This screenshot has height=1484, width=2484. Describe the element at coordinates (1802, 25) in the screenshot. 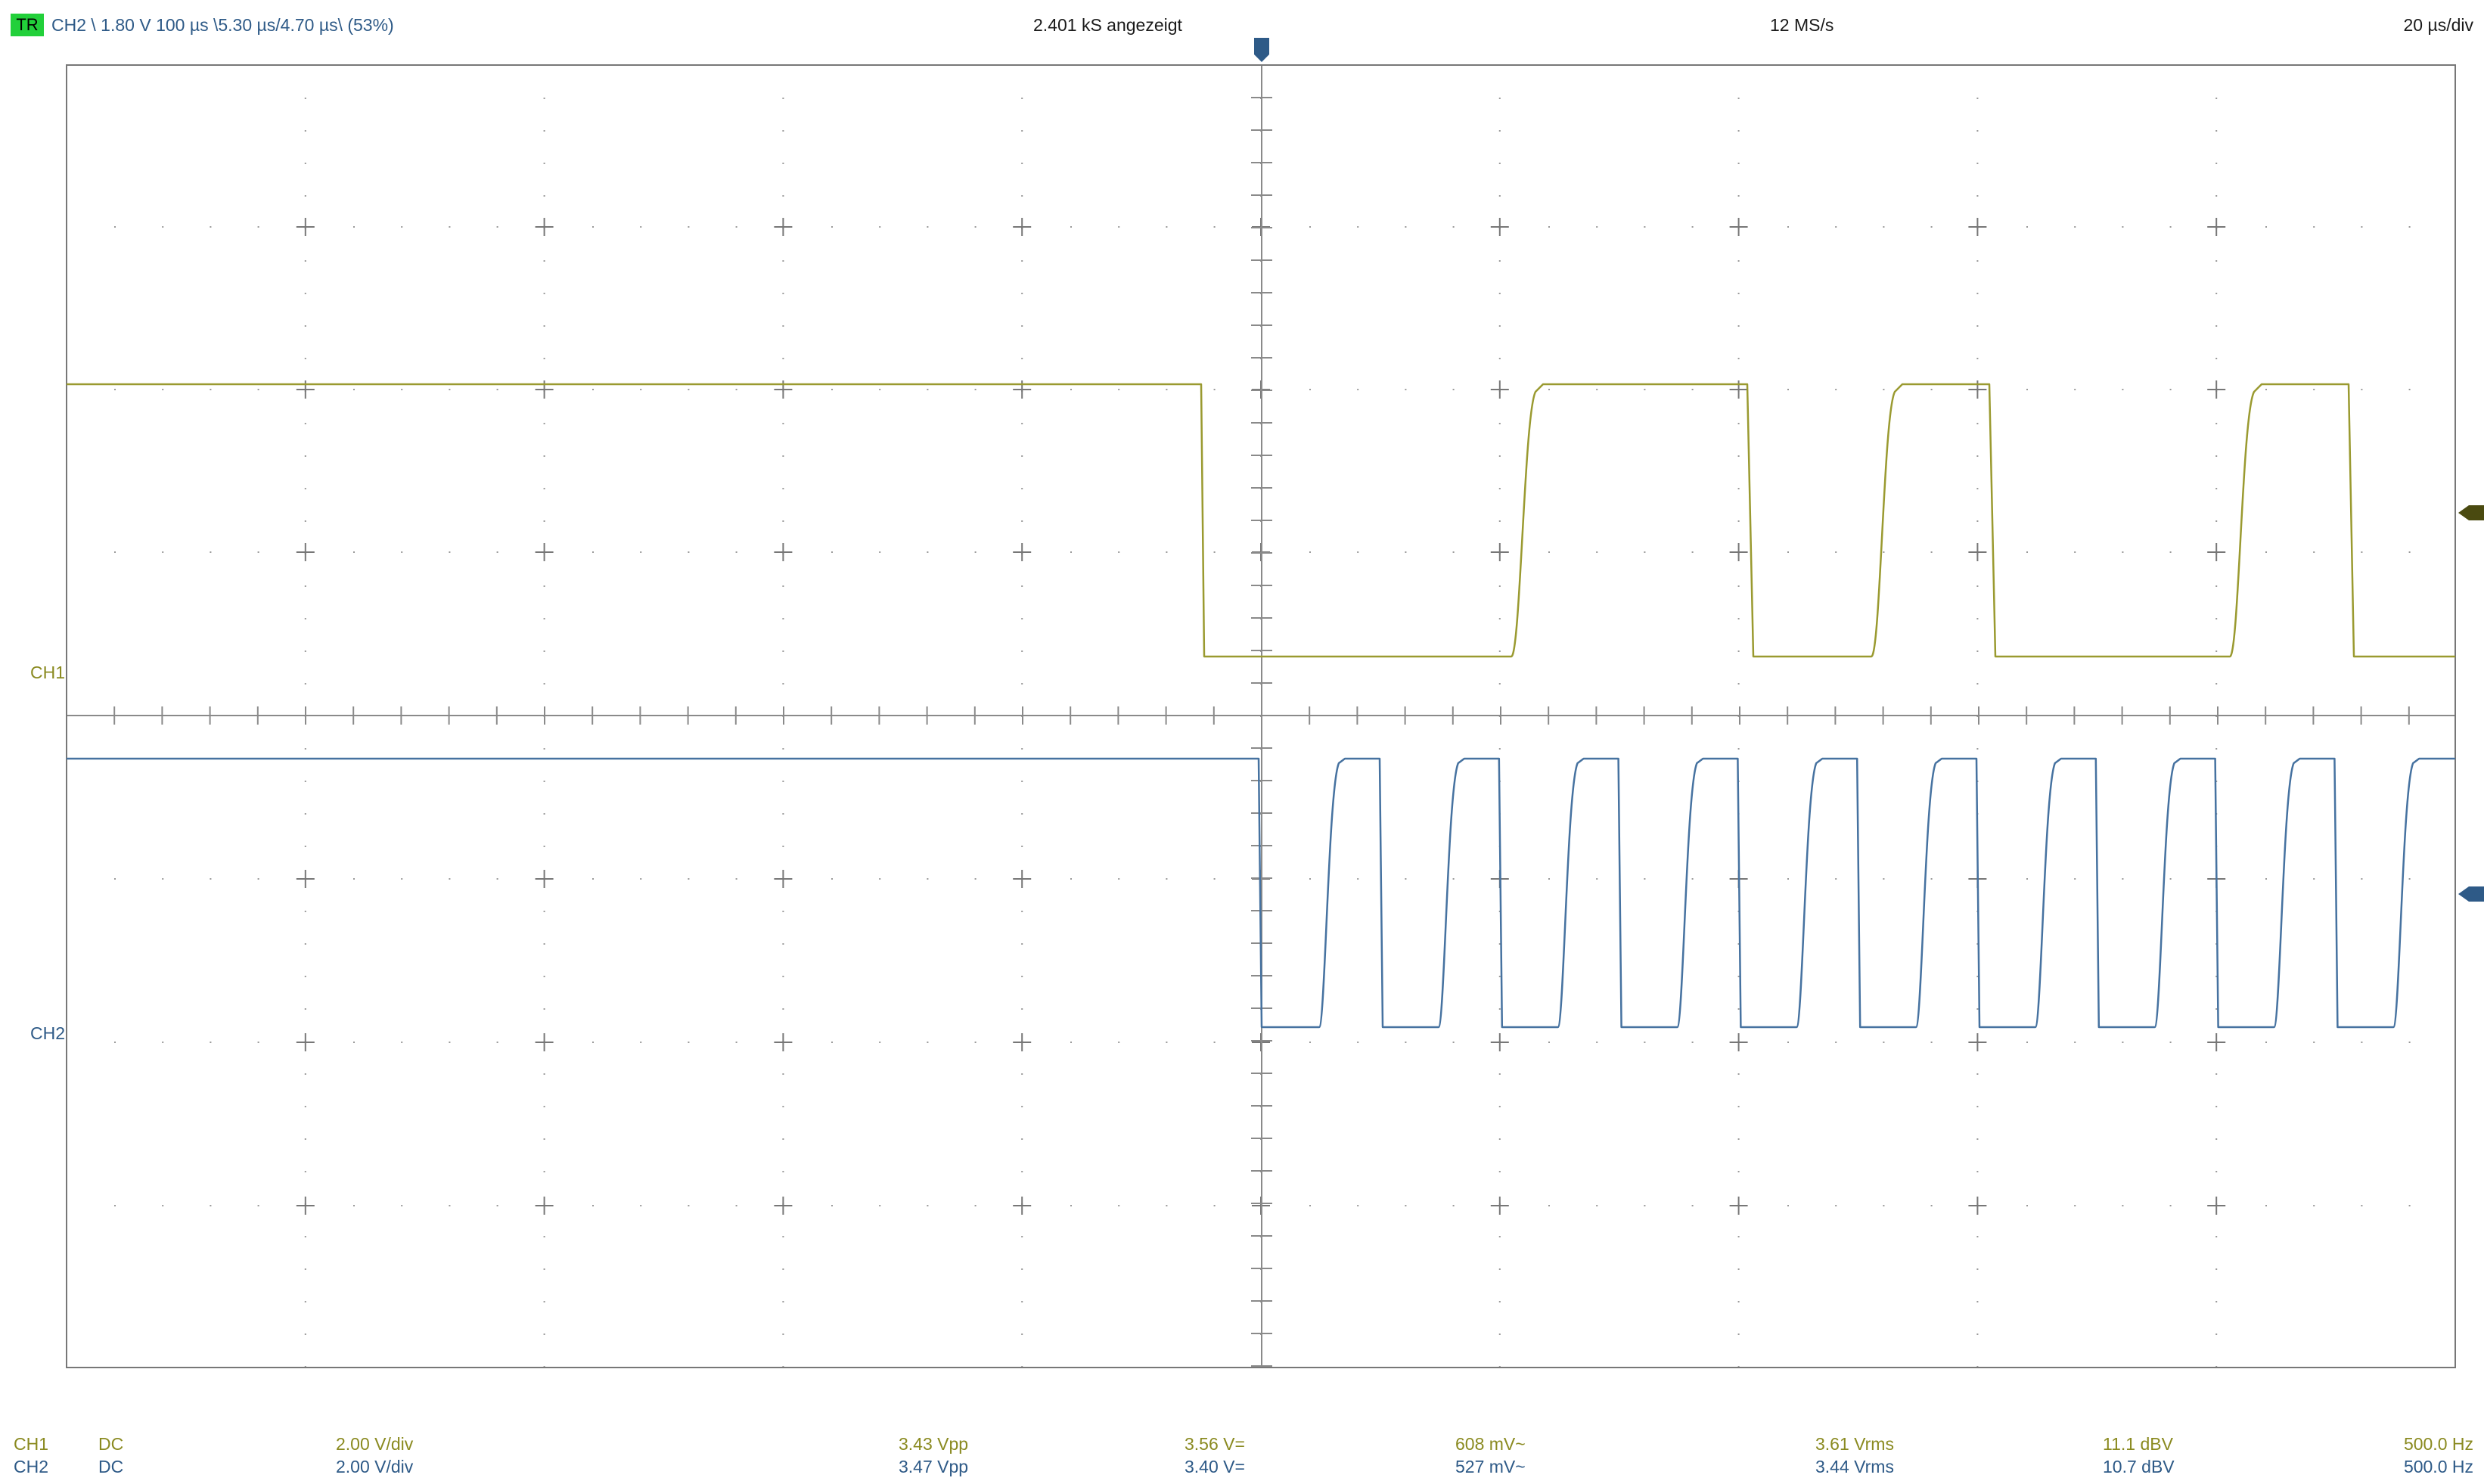

I see `sample-rate: 12 MS/s` at that location.